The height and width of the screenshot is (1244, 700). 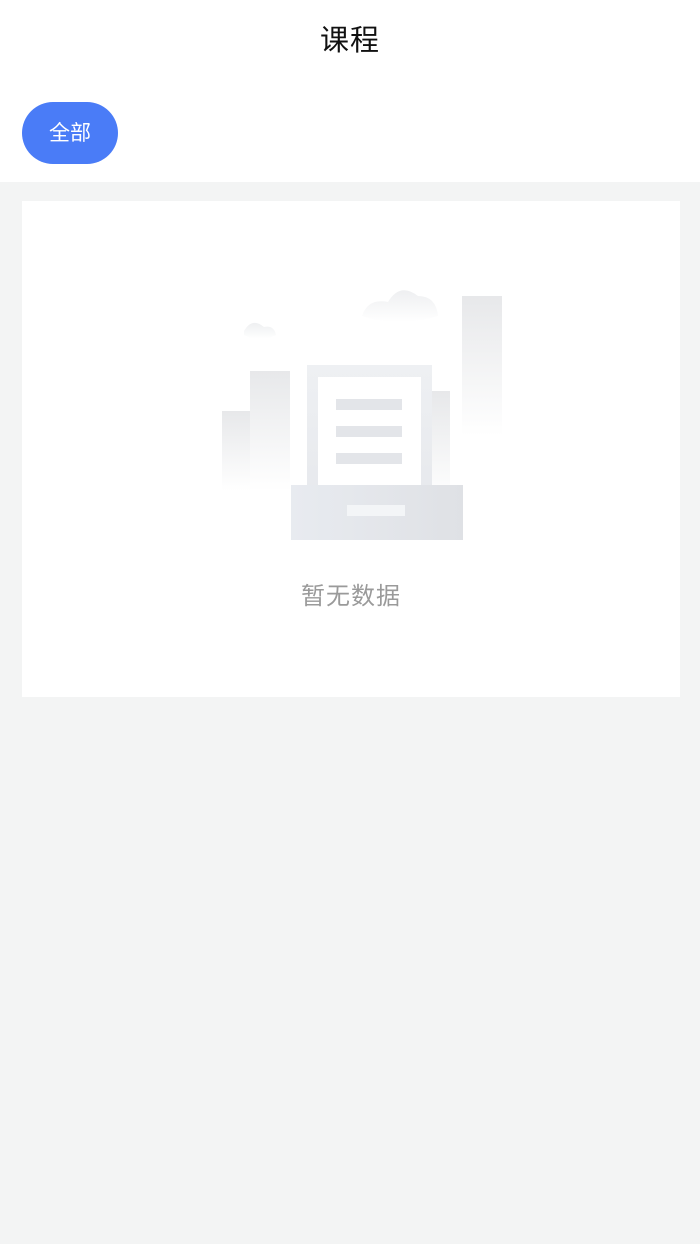 What do you see at coordinates (349, 40) in the screenshot?
I see `page-title: 课程` at bounding box center [349, 40].